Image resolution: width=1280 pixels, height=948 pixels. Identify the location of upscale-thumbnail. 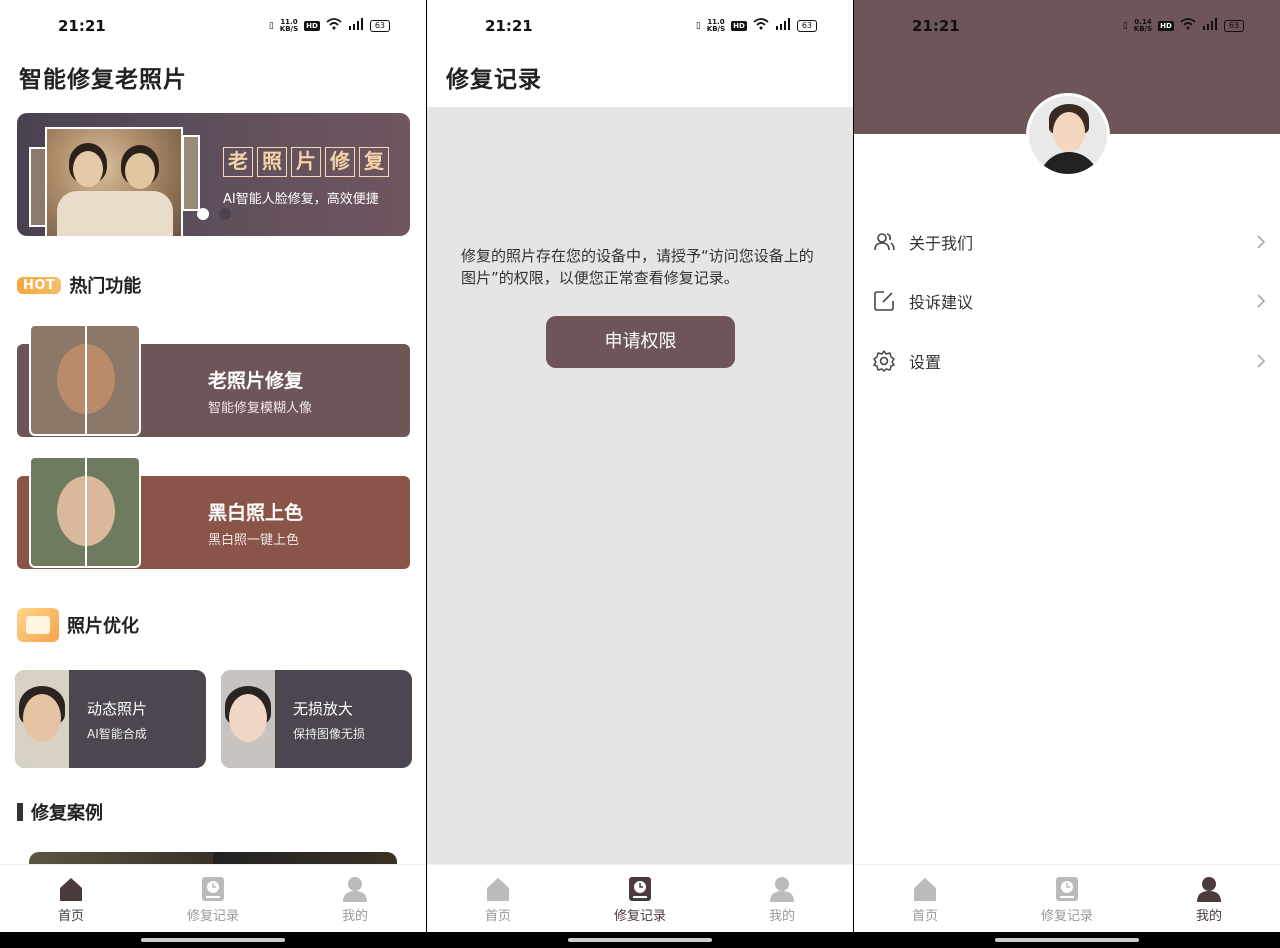
(248, 719).